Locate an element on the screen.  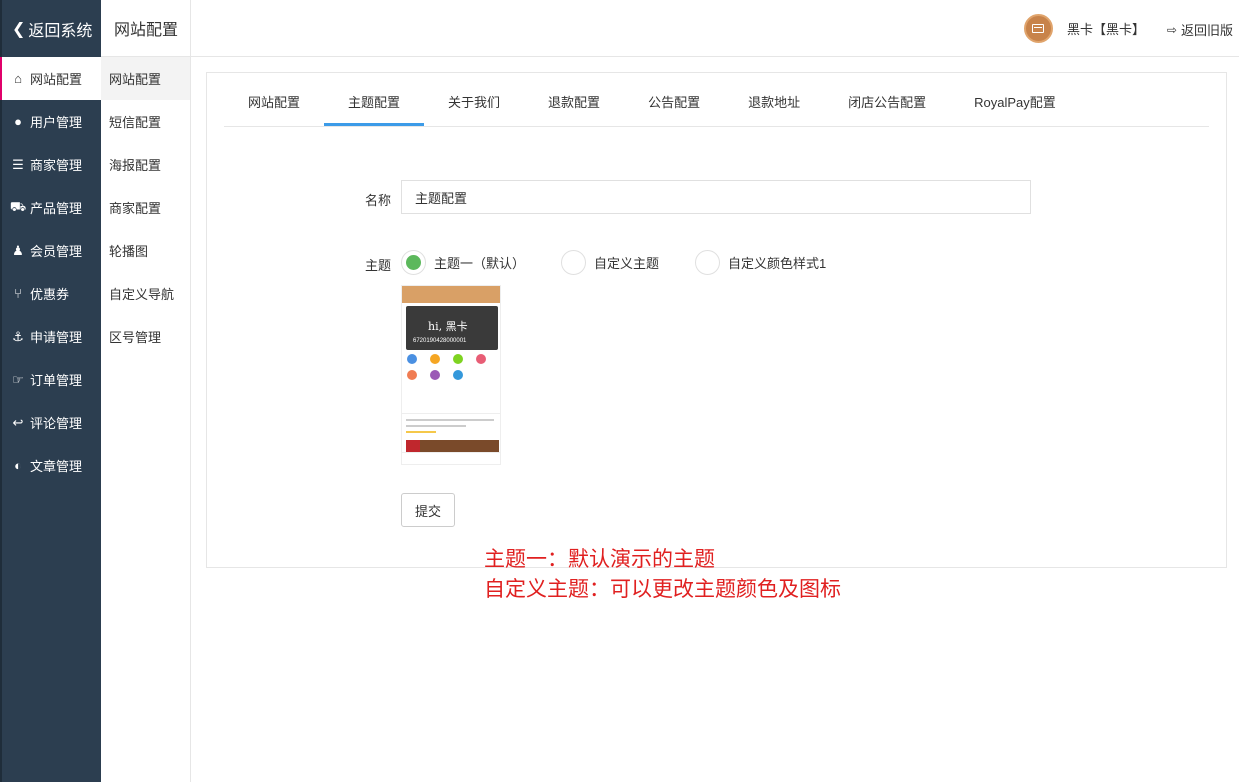
tab-refund-address: 退款地址 is located at coordinates (774, 106).